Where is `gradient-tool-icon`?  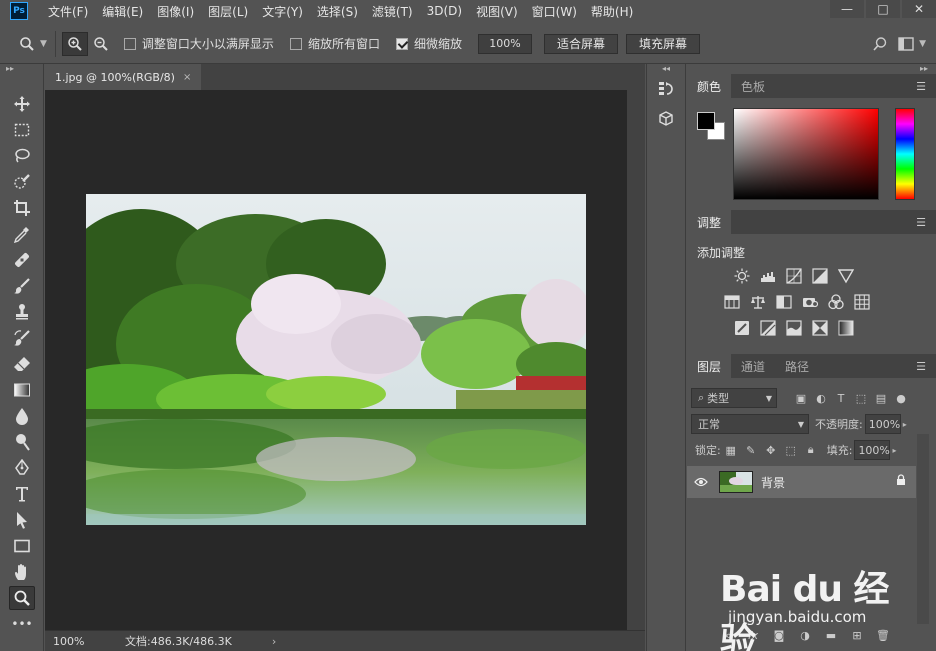 gradient-tool-icon is located at coordinates (22, 390).